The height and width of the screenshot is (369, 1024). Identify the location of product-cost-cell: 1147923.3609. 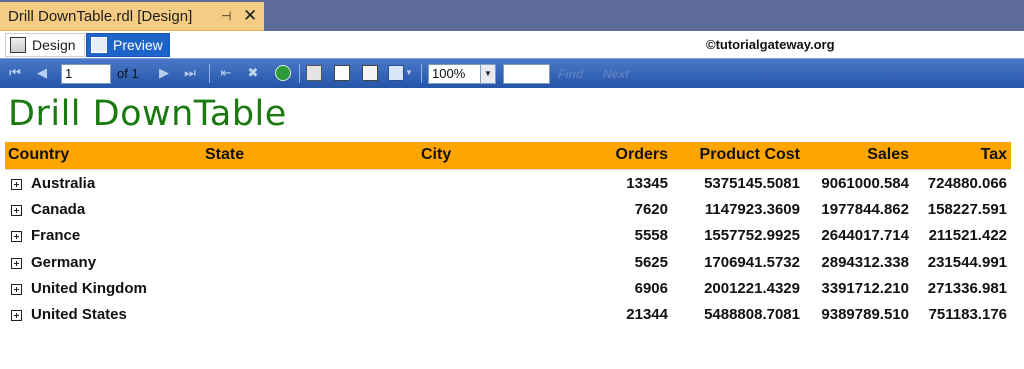
(752, 209).